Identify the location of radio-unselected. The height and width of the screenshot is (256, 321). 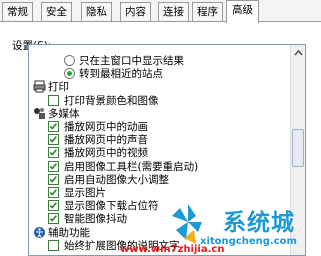
(69, 60).